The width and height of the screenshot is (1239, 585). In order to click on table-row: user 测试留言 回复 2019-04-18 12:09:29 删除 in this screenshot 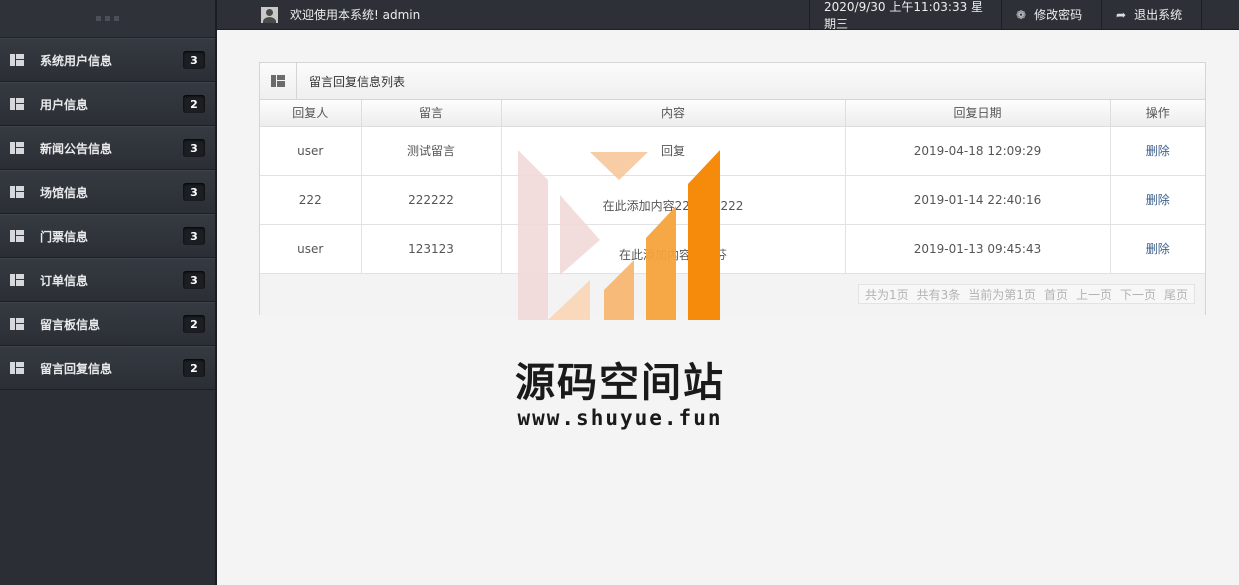, I will do `click(732, 151)`.